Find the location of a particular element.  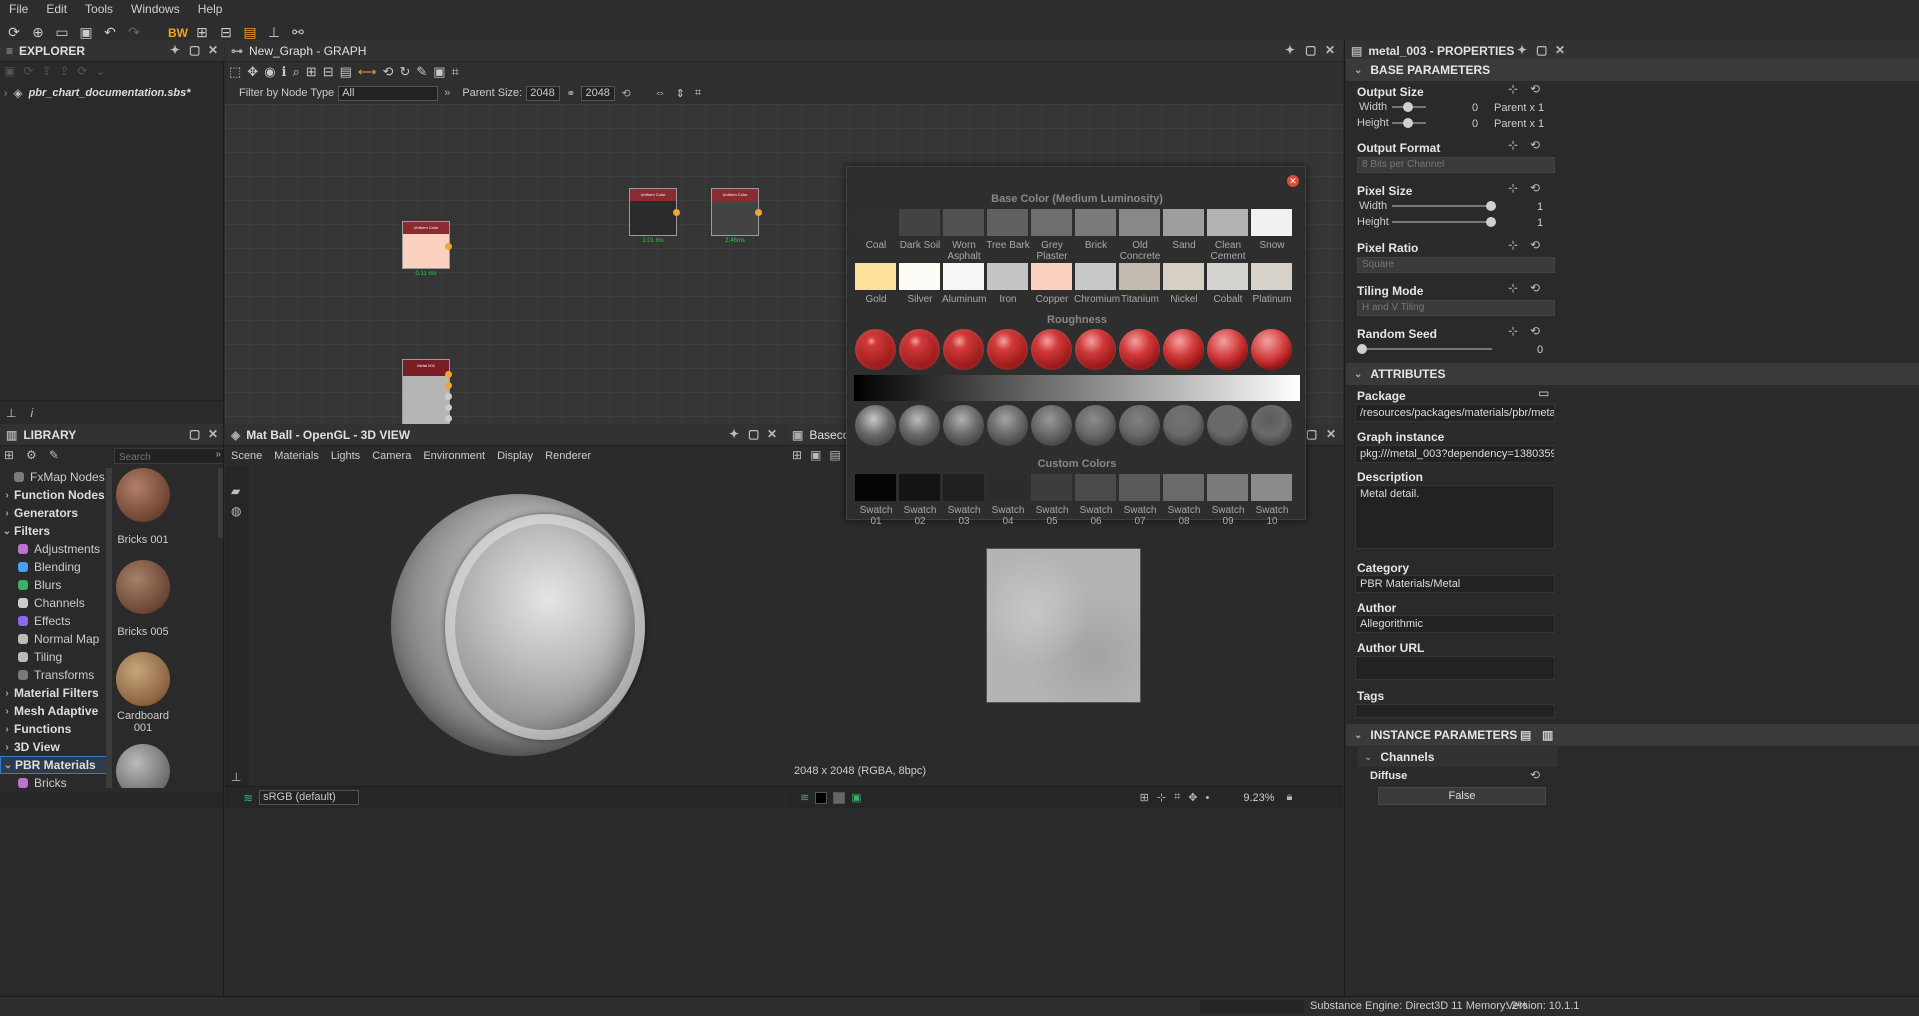

checker-bg-icon is located at coordinates (839, 797).